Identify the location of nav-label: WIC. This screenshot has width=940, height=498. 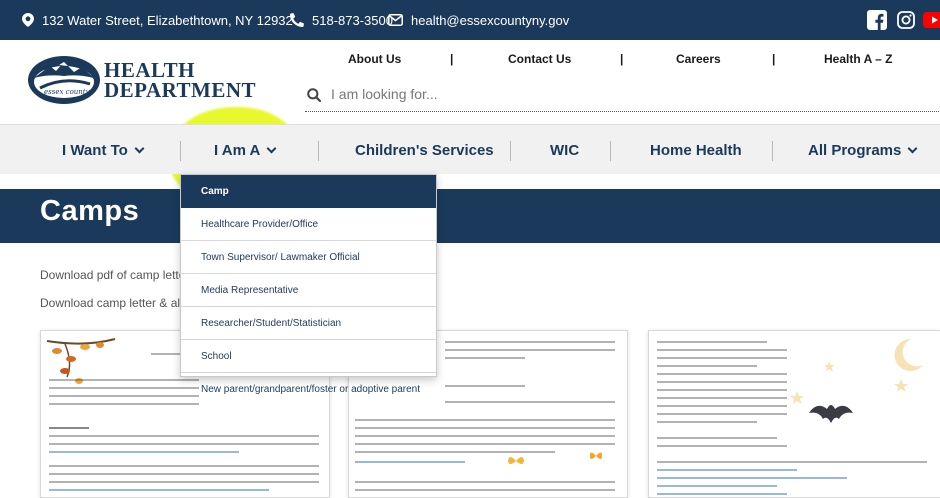
(565, 150).